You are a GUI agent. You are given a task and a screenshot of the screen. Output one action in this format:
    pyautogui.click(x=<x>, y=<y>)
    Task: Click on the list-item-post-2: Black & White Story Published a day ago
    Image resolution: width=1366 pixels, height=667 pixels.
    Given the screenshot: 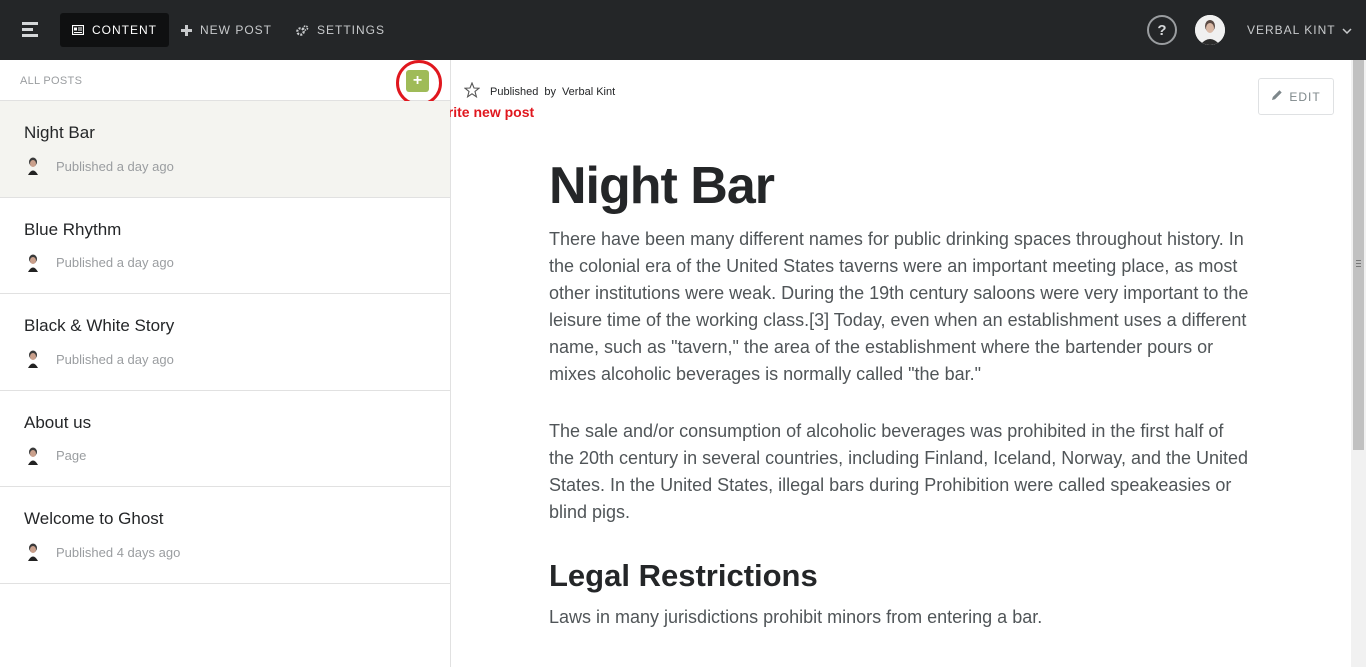 What is the action you would take?
    pyautogui.click(x=225, y=342)
    